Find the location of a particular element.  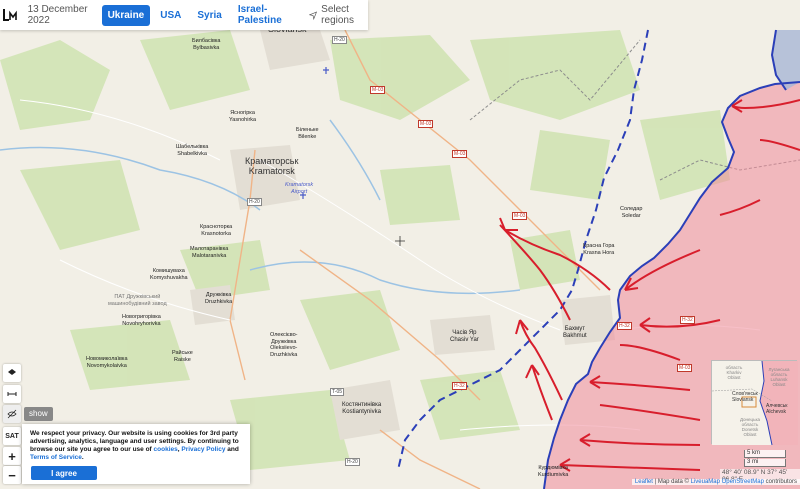

ruler-icon is located at coordinates (12, 394).